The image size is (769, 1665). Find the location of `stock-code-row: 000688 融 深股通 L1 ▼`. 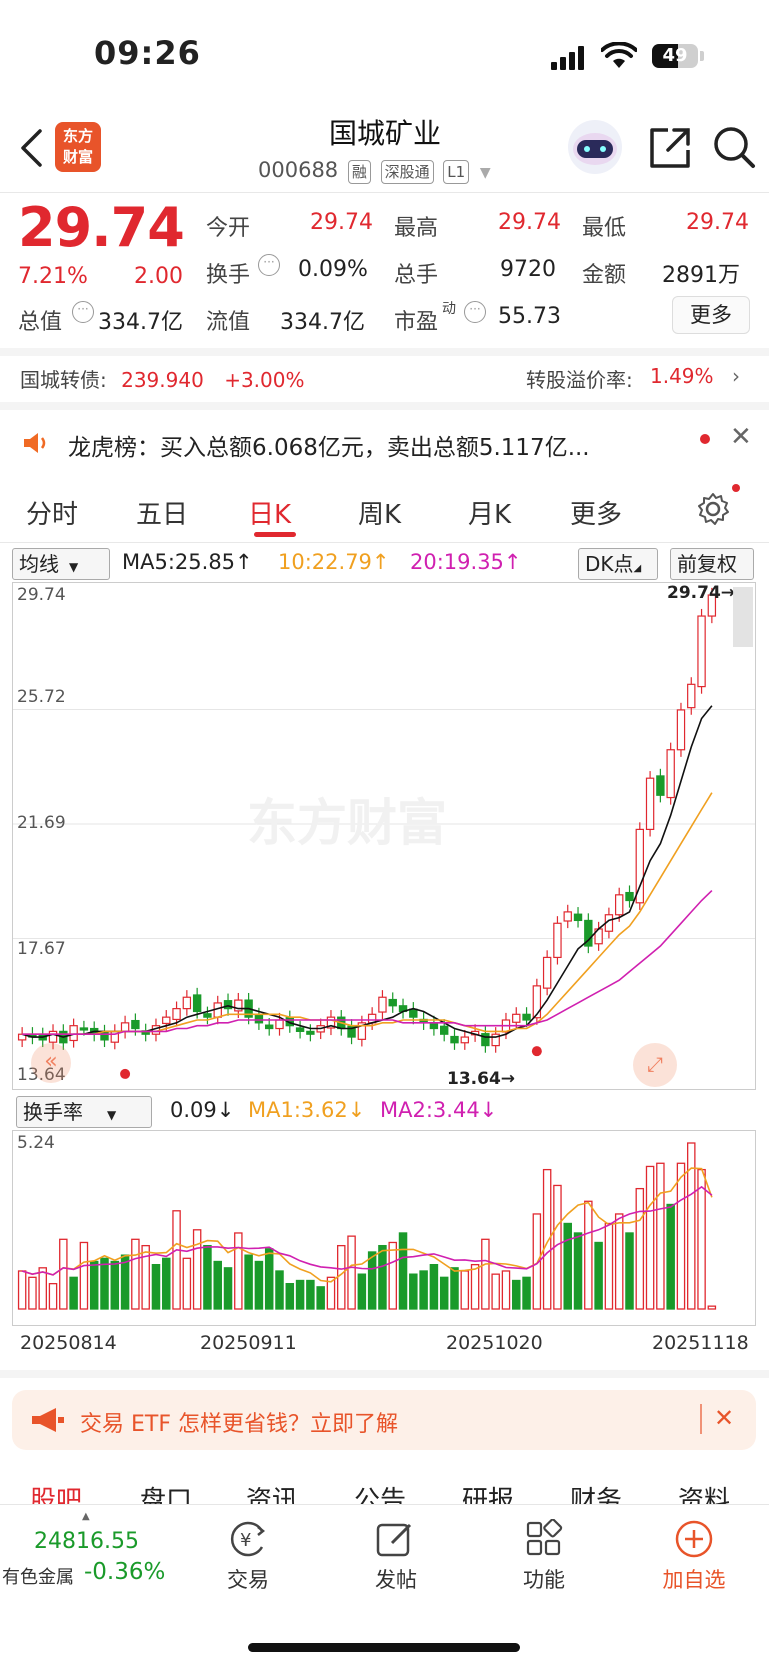

stock-code-row: 000688 融 深股通 L1 ▼ is located at coordinates (374, 171).